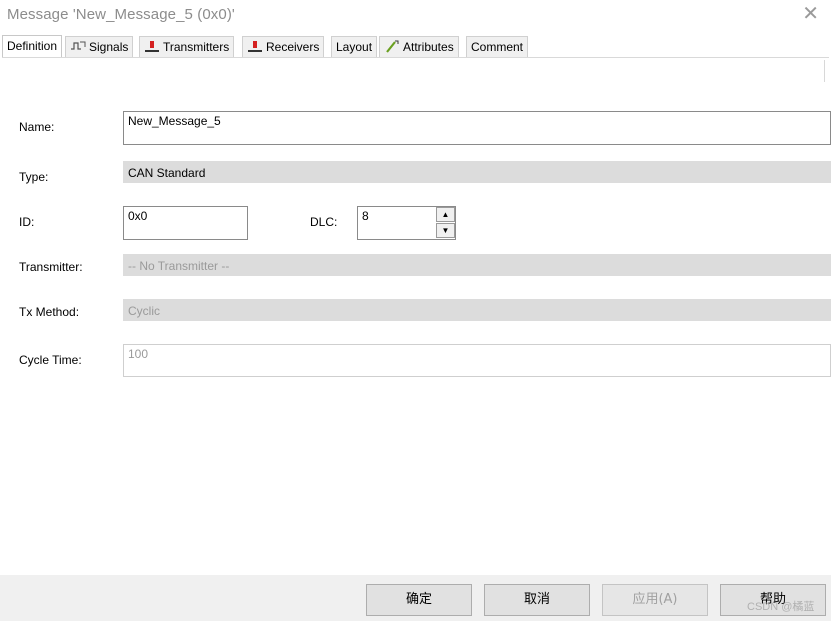  What do you see at coordinates (78, 45) in the screenshot?
I see `signals-icon` at bounding box center [78, 45].